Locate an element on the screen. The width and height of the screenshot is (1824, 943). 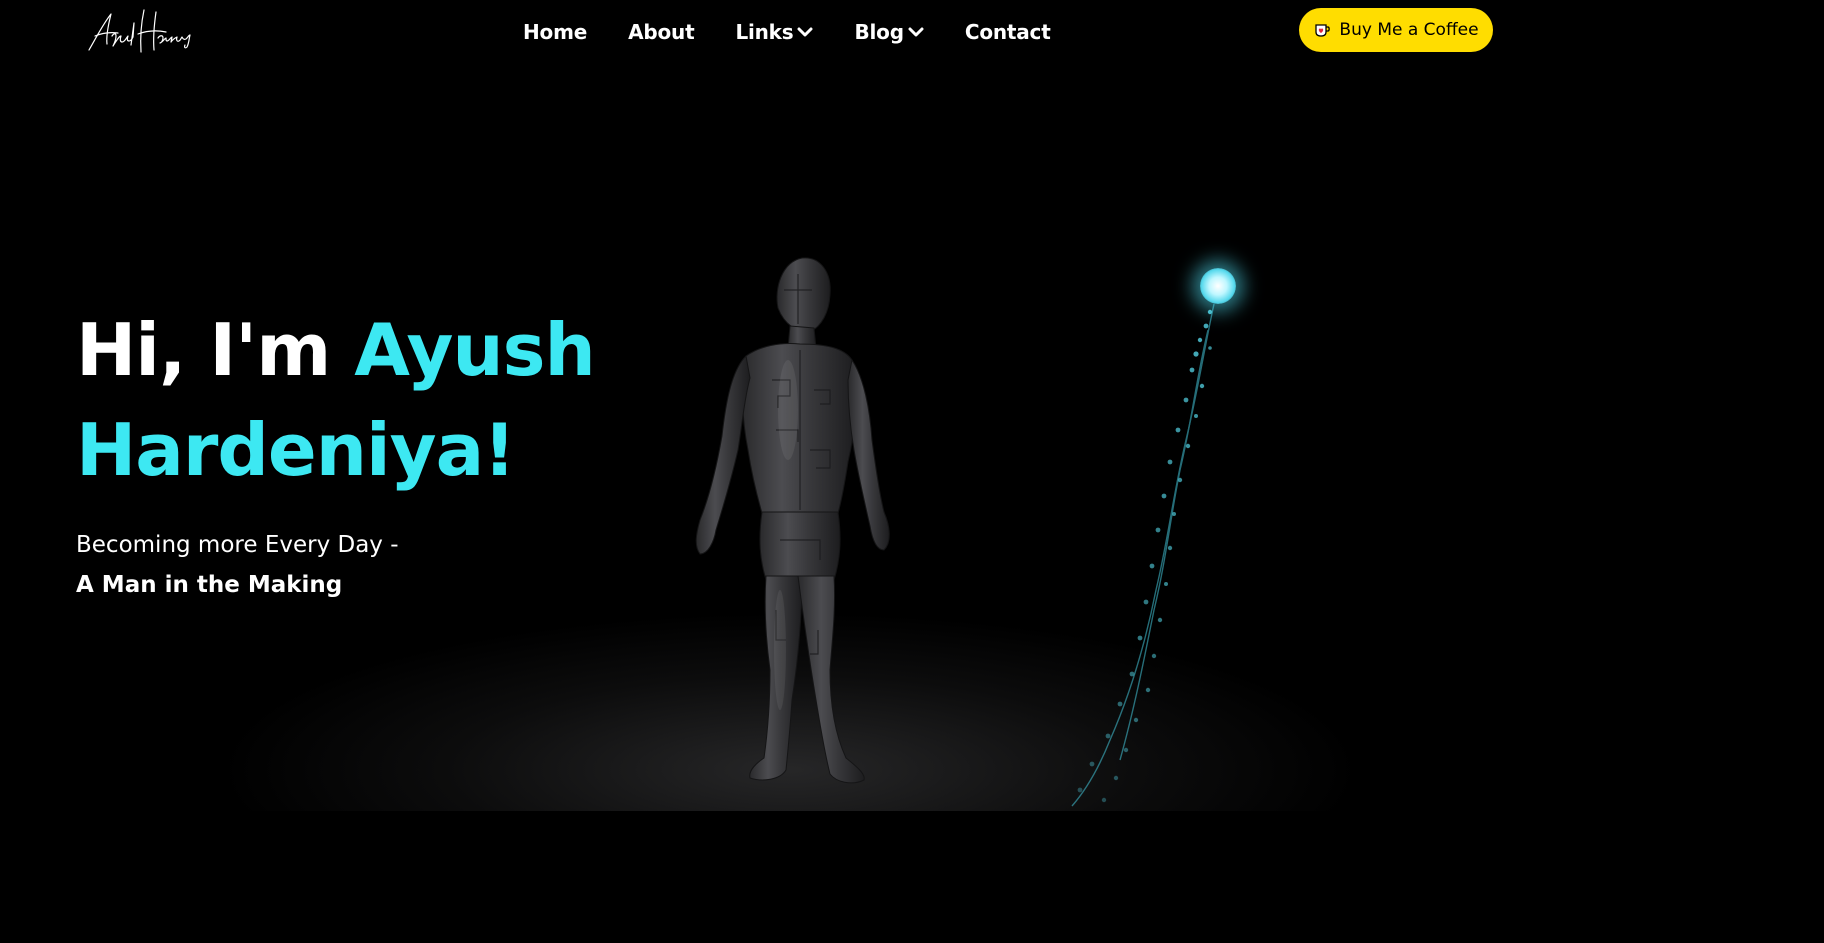
hero-tagline: Becoming more Every Day - is located at coordinates (237, 545).